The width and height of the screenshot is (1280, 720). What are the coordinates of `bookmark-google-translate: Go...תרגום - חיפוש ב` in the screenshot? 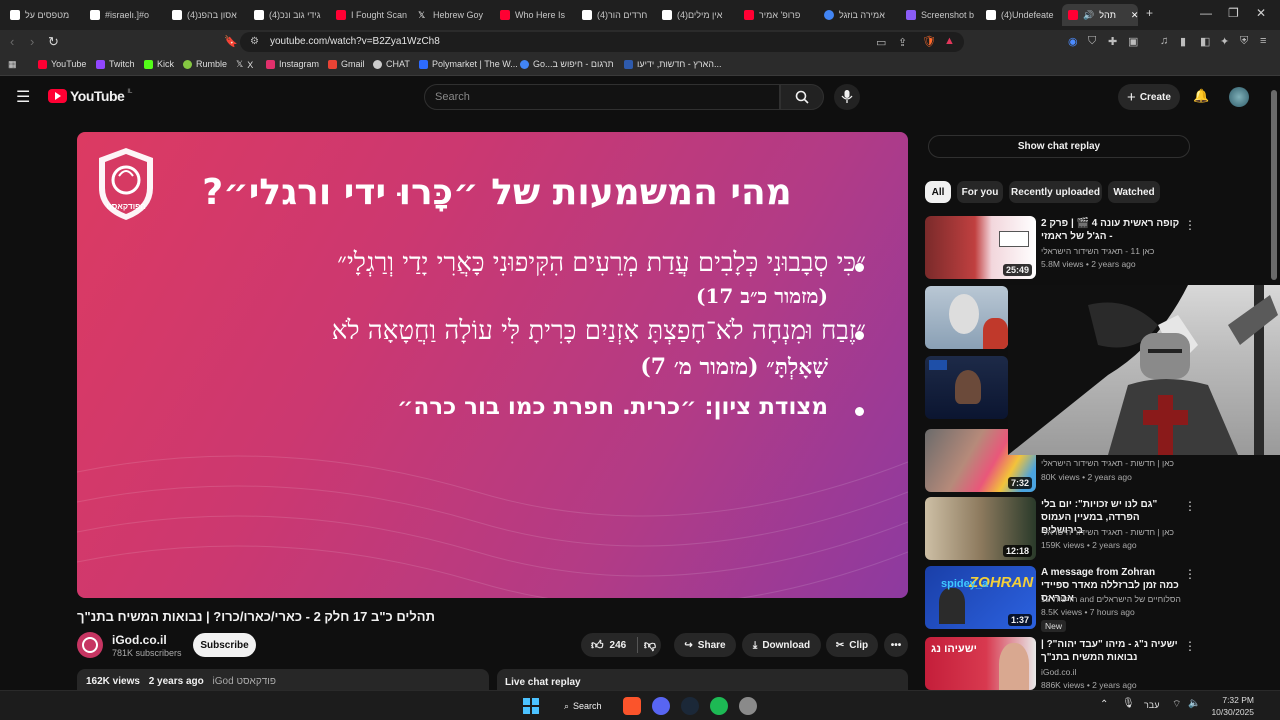 It's located at (567, 64).